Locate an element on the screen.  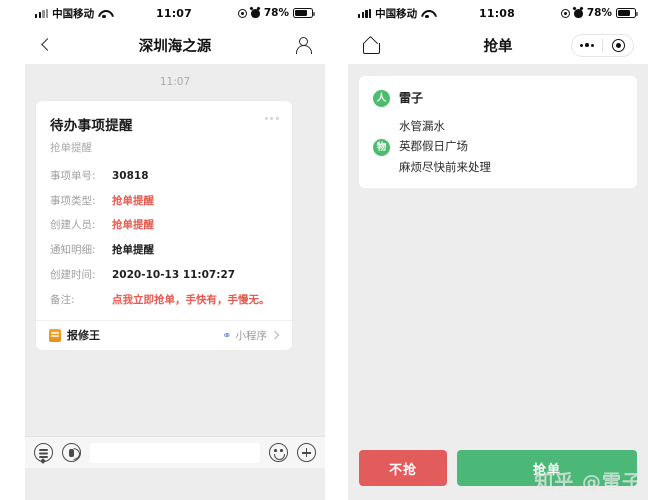
row-value: 30818 is located at coordinates (130, 176).